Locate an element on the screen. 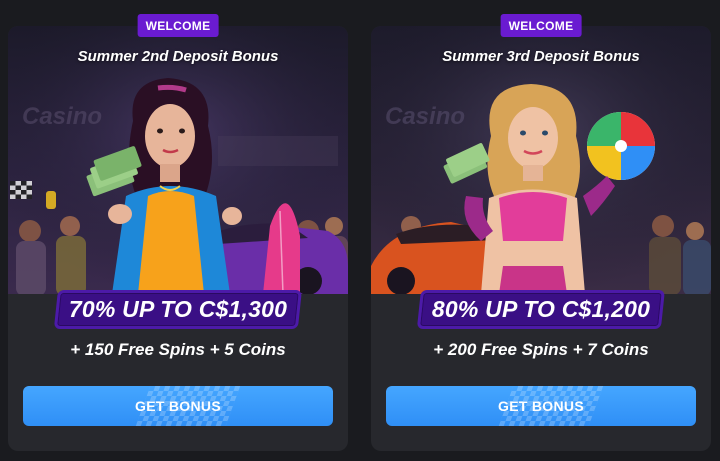  bonus-offer-banner: 80% UP TO C$1,200 is located at coordinates (541, 309).